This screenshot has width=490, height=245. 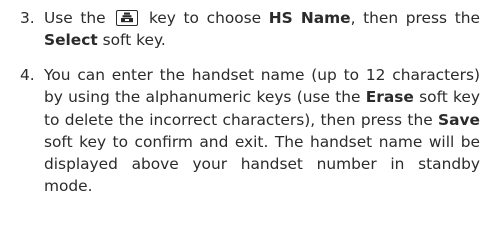 I want to click on step-number: 3., so click(x=27, y=18).